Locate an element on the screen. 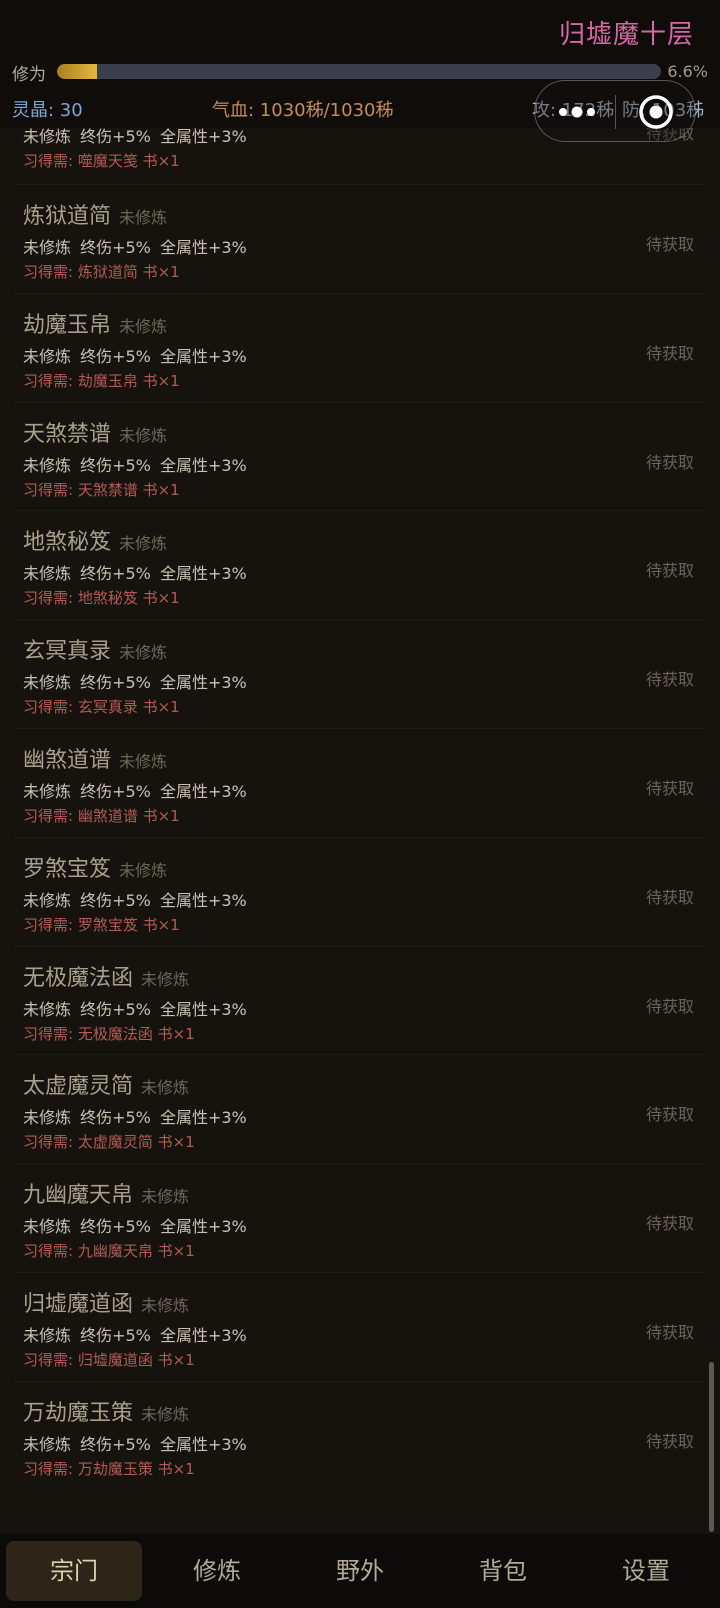 This screenshot has width=720, height=1608. nav-tab-settings: 设置 is located at coordinates (646, 1571).